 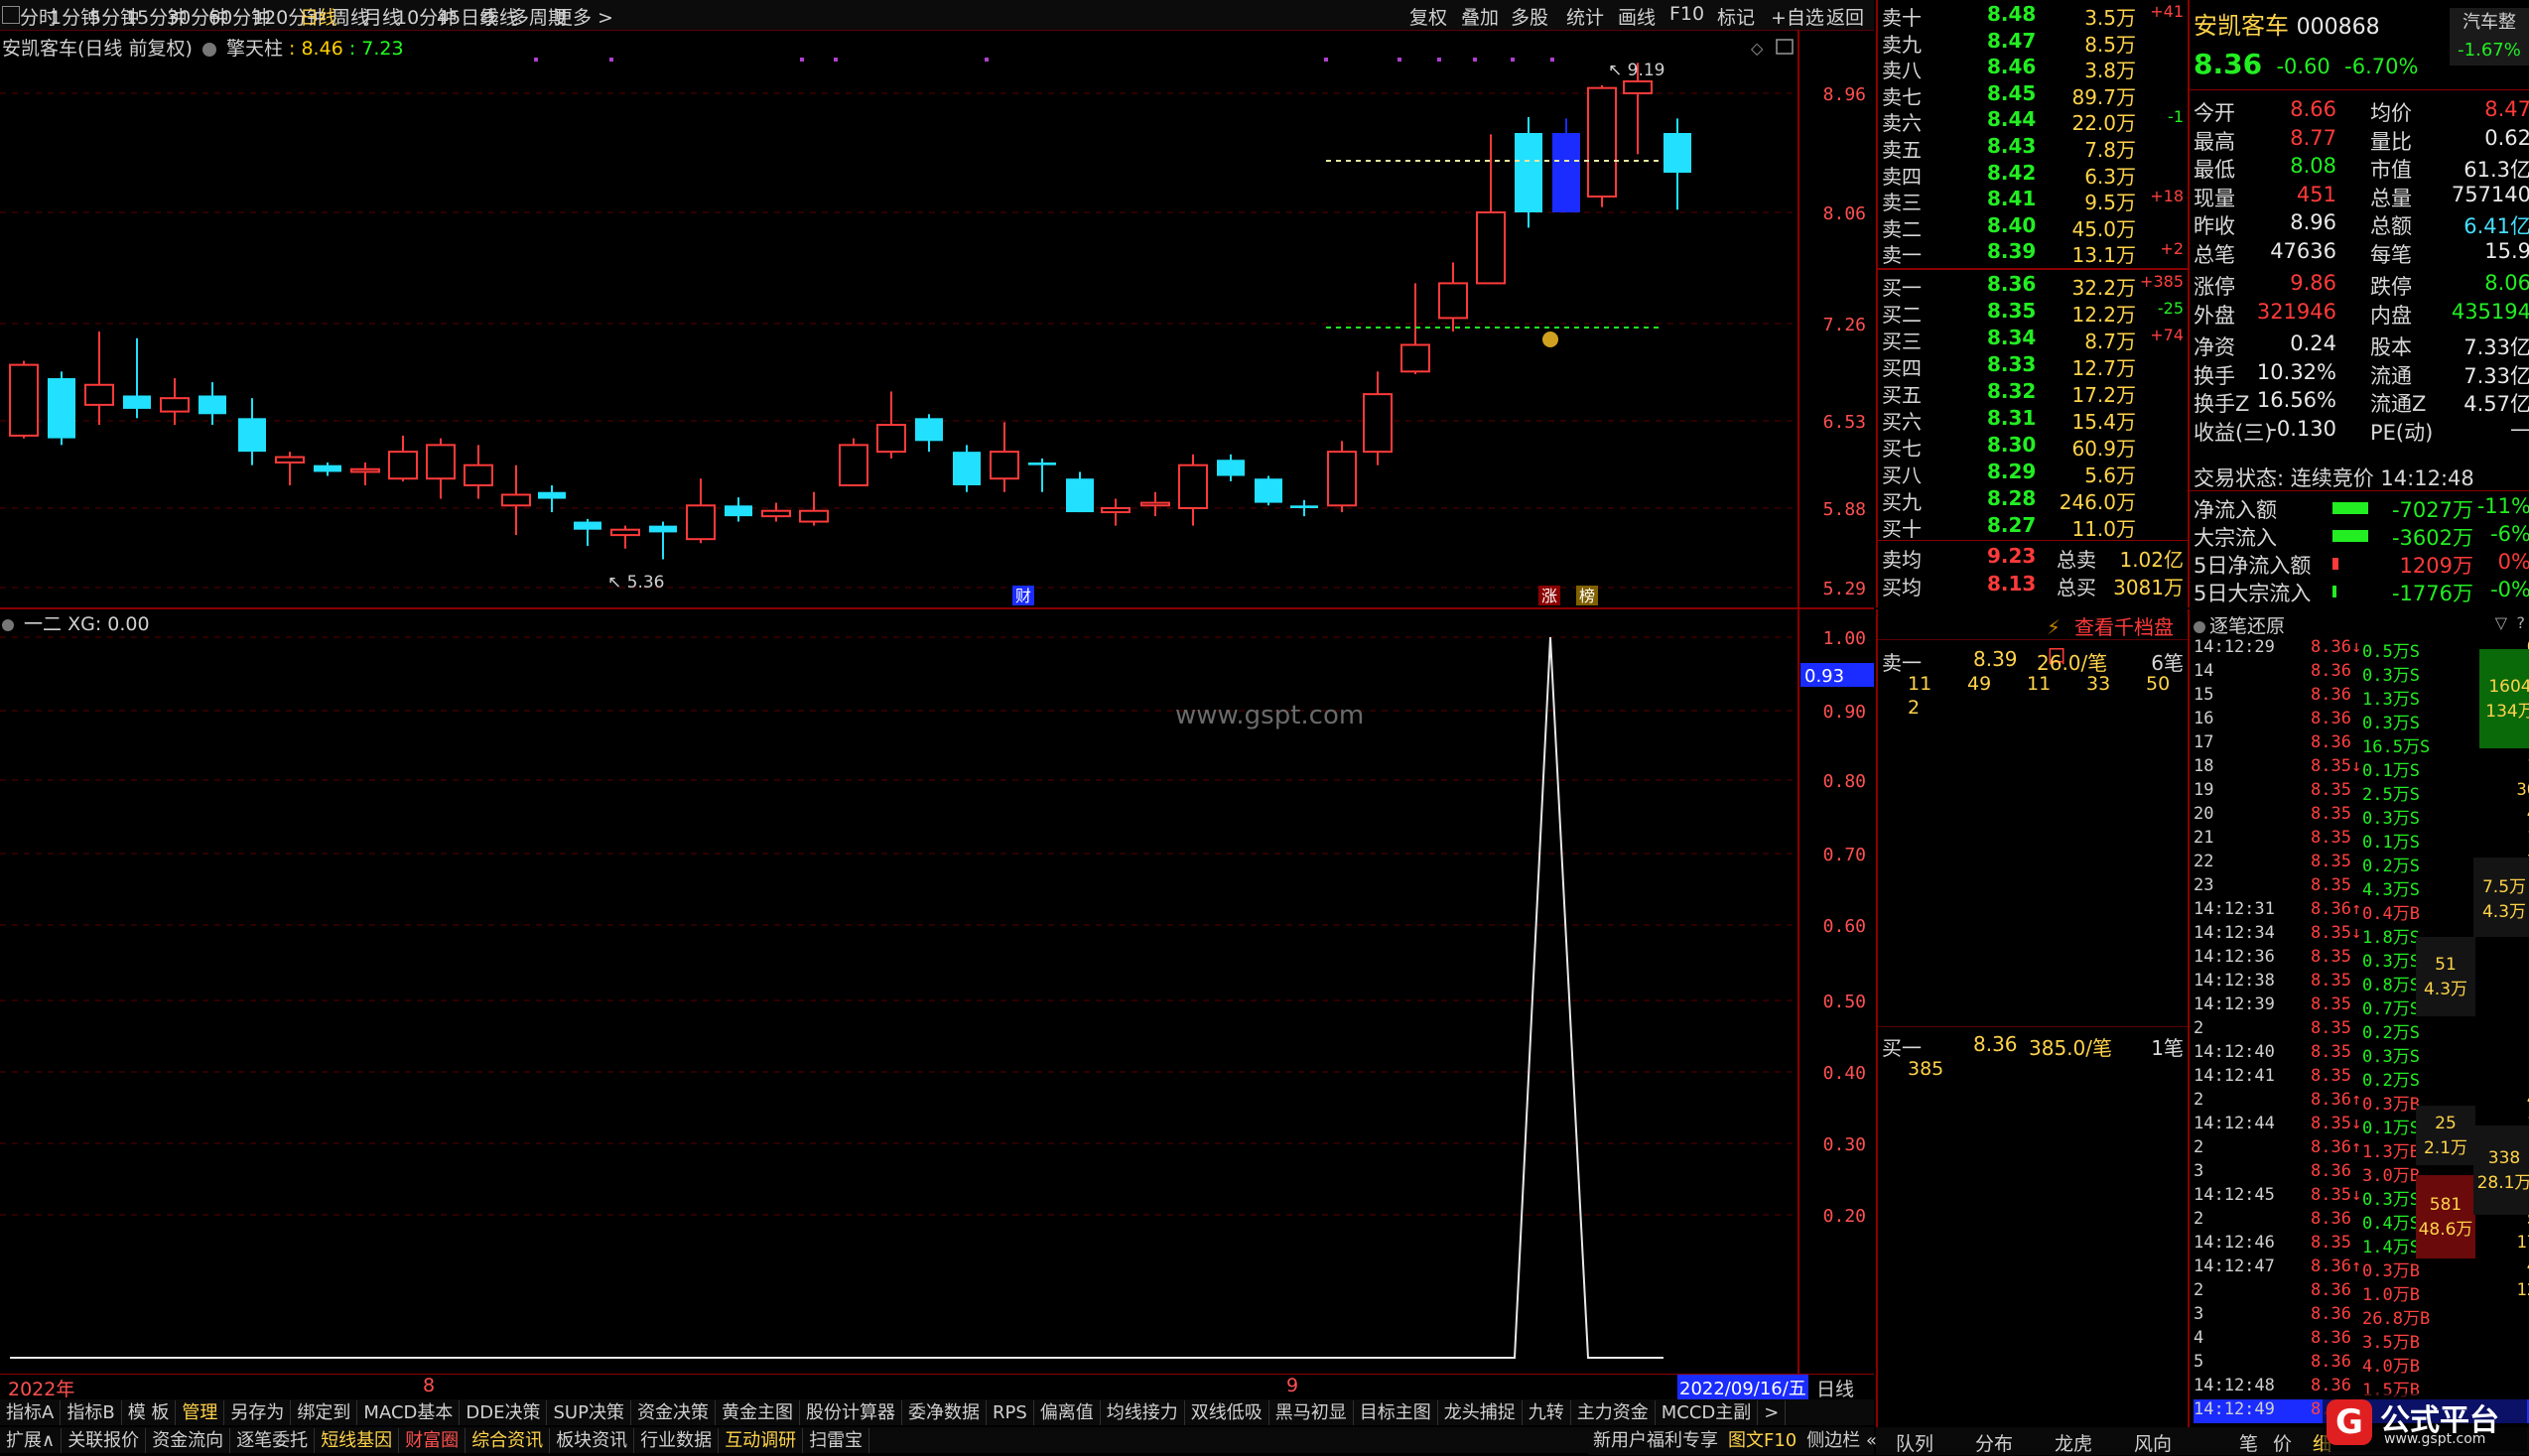 What do you see at coordinates (2303, 66) in the screenshot?
I see `price-change: -0.60` at bounding box center [2303, 66].